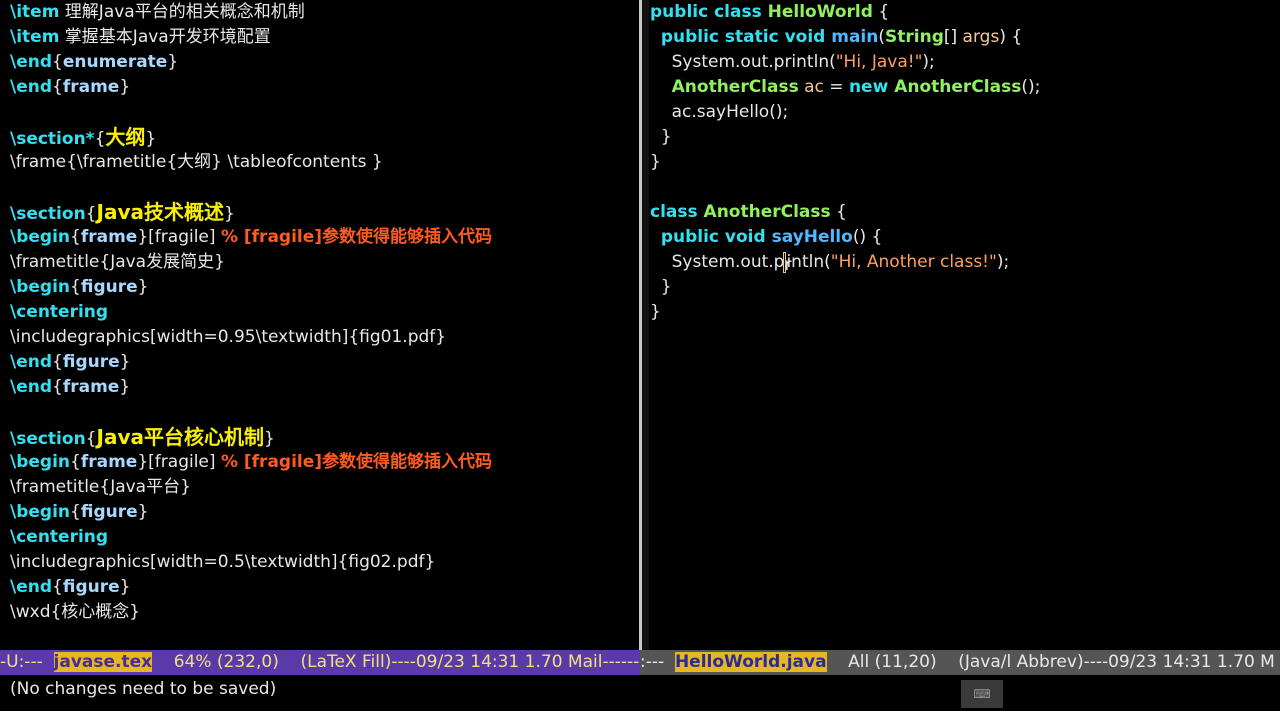 The width and height of the screenshot is (1280, 711). Describe the element at coordinates (709, 12) in the screenshot. I see `java-keyword: public class` at that location.